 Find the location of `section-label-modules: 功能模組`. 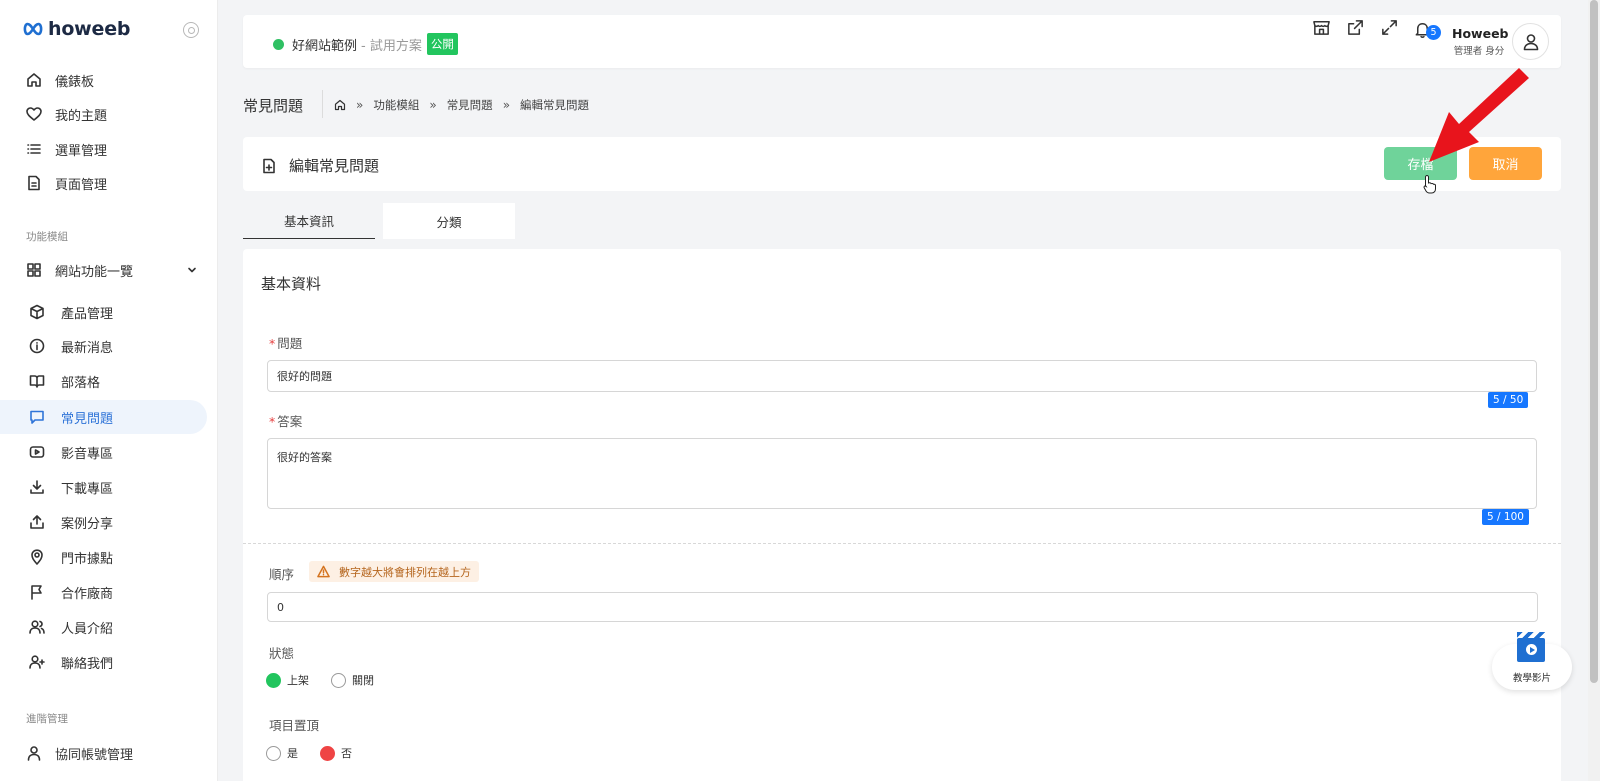

section-label-modules: 功能模組 is located at coordinates (47, 237).